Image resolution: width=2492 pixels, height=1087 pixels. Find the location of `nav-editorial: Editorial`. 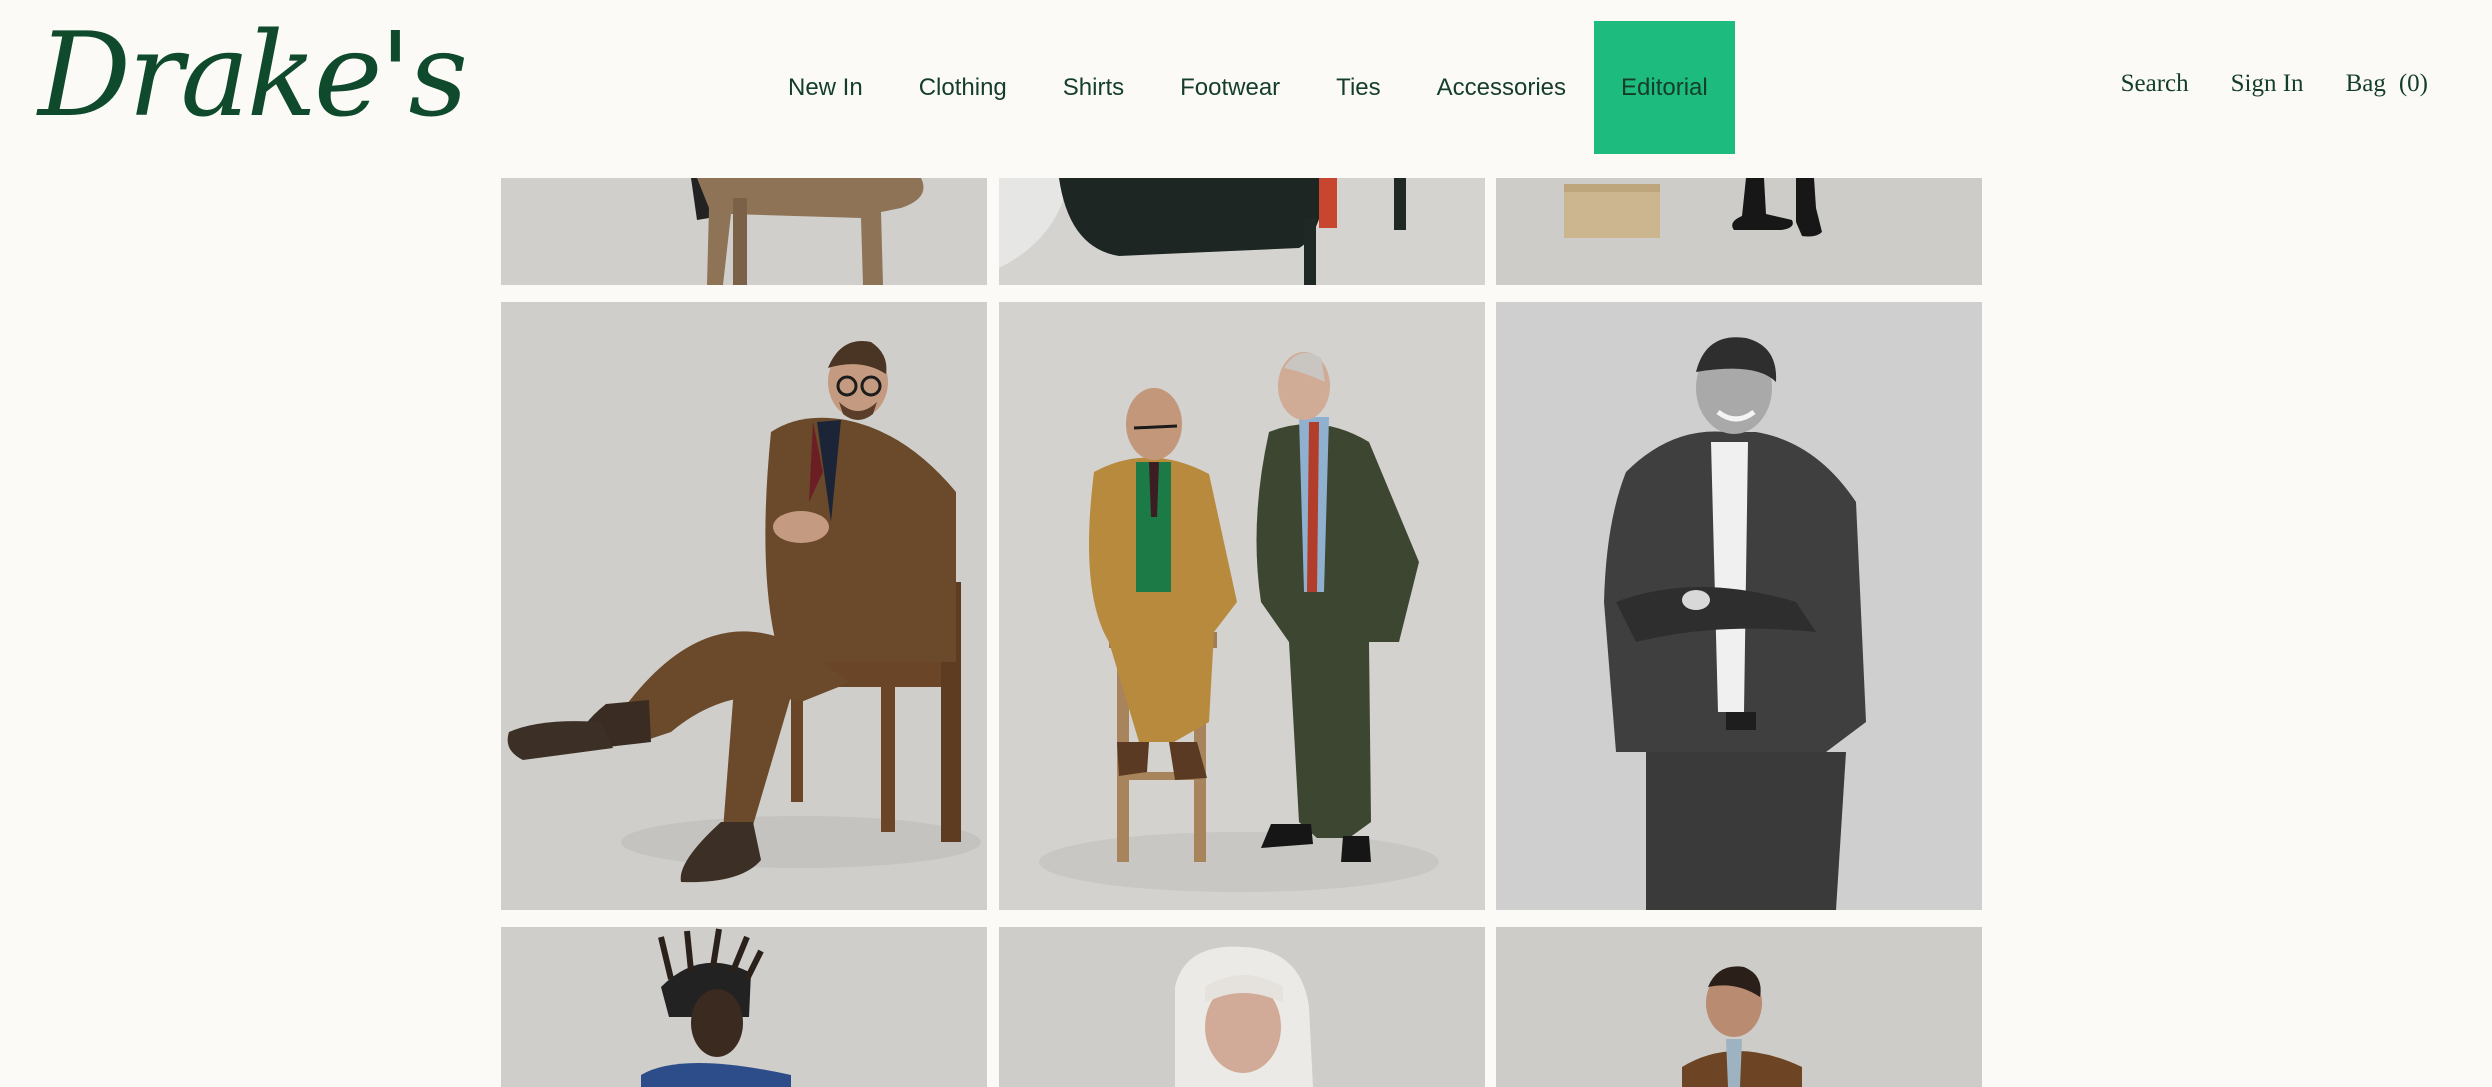

nav-editorial: Editorial is located at coordinates (1664, 87).